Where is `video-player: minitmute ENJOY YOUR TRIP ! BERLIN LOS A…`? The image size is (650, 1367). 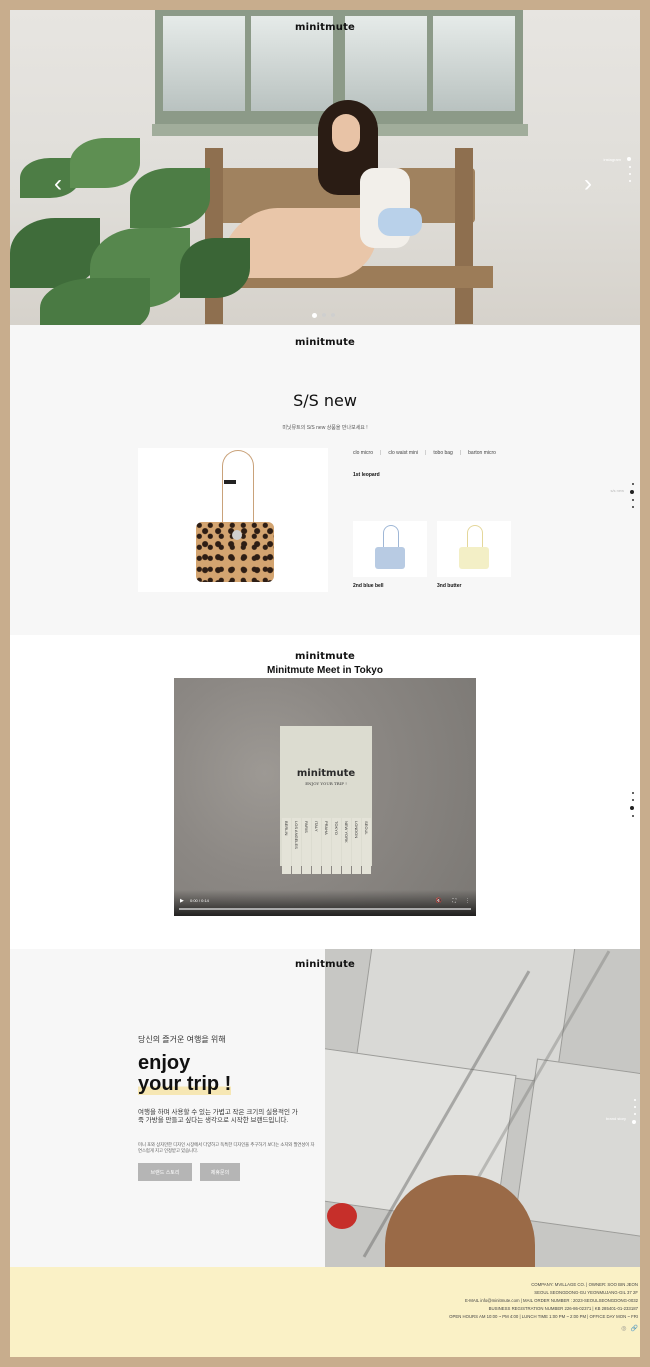 video-player: minitmute ENJOY YOUR TRIP ! BERLIN LOS A… is located at coordinates (325, 797).